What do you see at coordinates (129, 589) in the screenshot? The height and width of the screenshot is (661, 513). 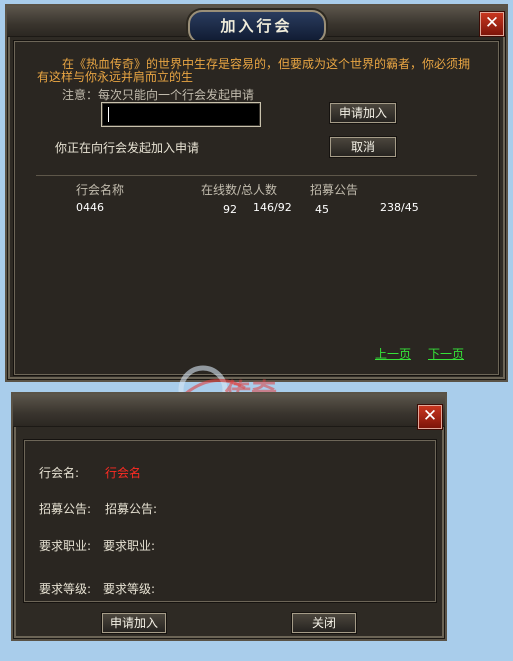 I see `level-value: 要求等级:` at bounding box center [129, 589].